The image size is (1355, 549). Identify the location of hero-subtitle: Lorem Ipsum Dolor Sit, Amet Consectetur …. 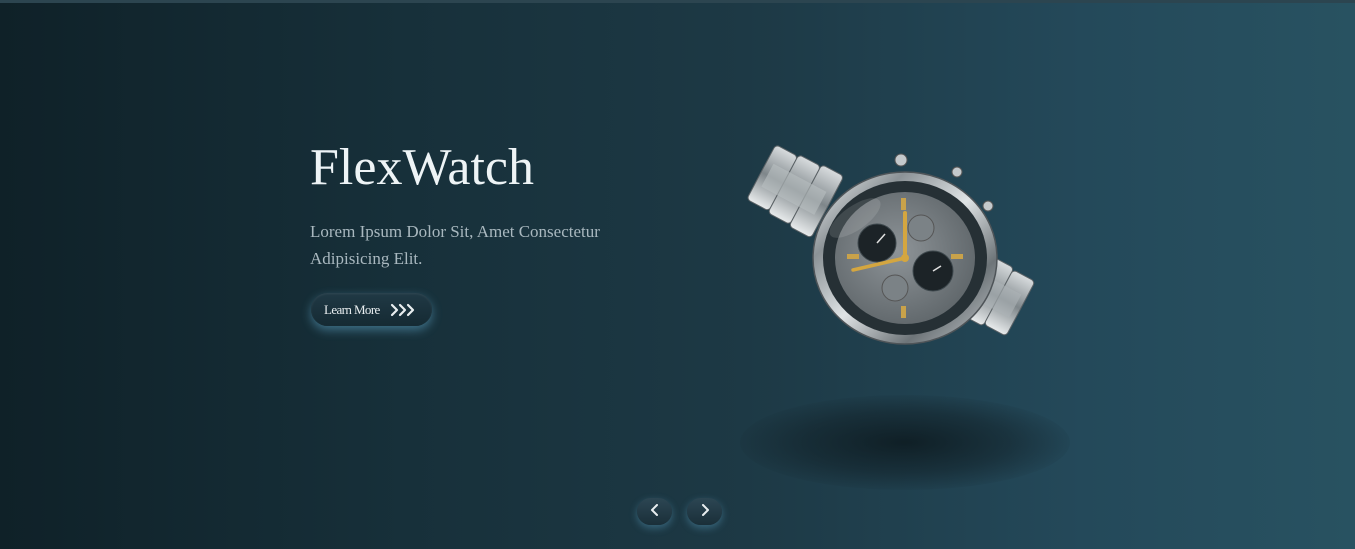
(455, 245).